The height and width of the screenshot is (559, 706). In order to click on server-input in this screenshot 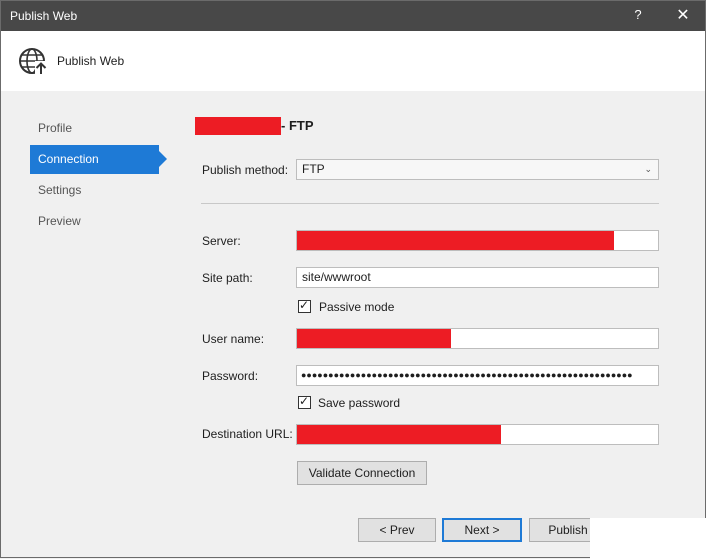, I will do `click(477, 240)`.